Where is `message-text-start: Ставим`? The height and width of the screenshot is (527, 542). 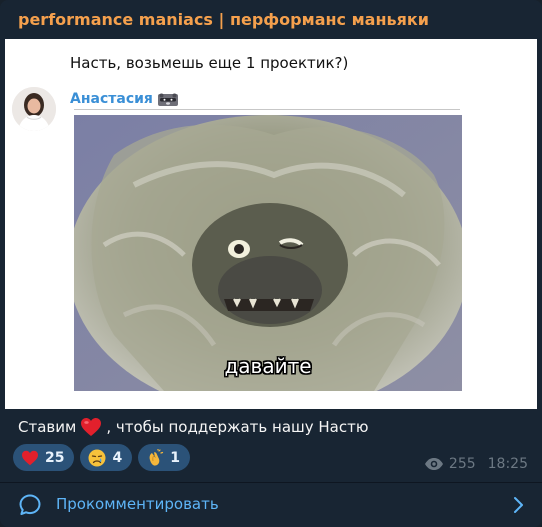
message-text-start: Ставим is located at coordinates (47, 427).